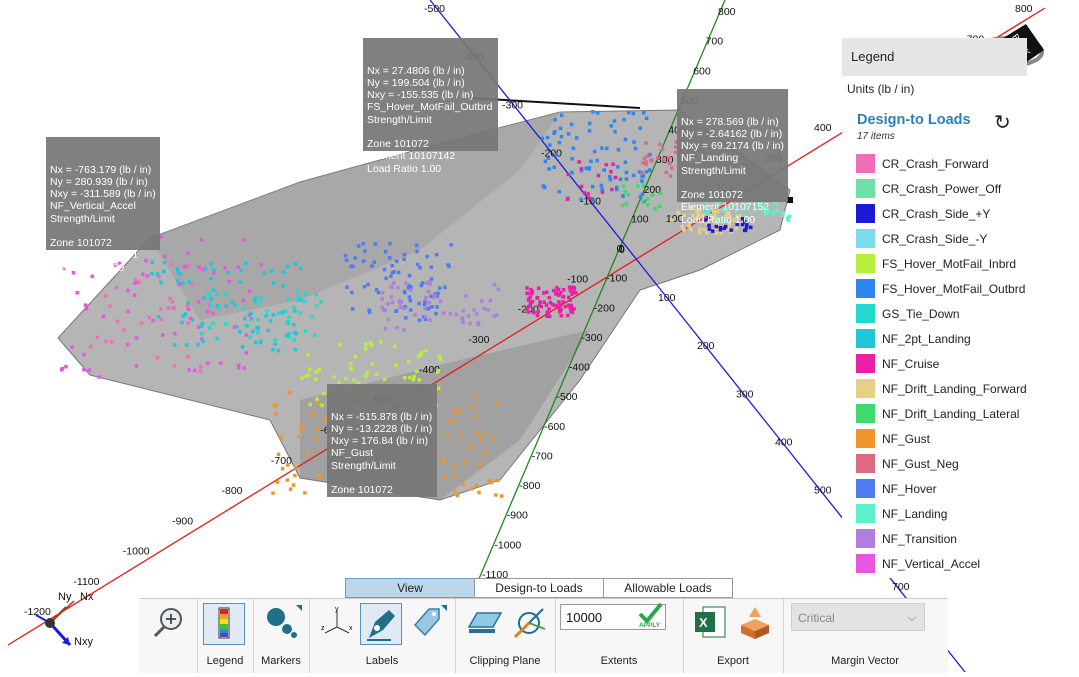  Describe the element at coordinates (168, 623) in the screenshot. I see `zoom-in-button` at that location.